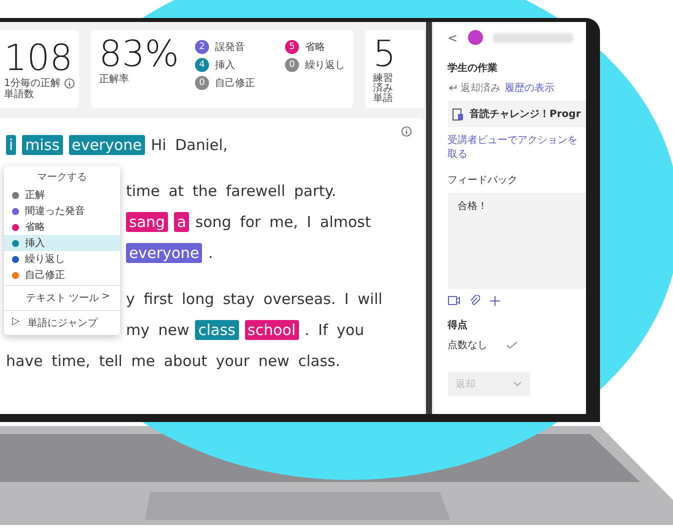 The height and width of the screenshot is (529, 673). I want to click on history-link: 履歴の表示, so click(529, 88).